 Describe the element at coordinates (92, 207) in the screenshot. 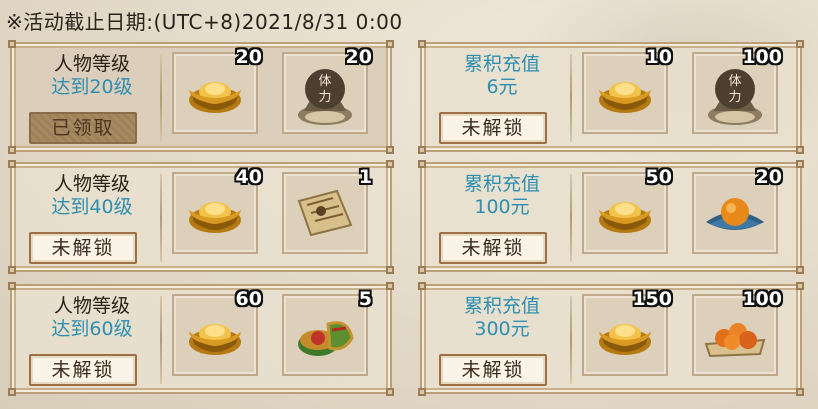

I see `condition-target: 达到40级` at that location.